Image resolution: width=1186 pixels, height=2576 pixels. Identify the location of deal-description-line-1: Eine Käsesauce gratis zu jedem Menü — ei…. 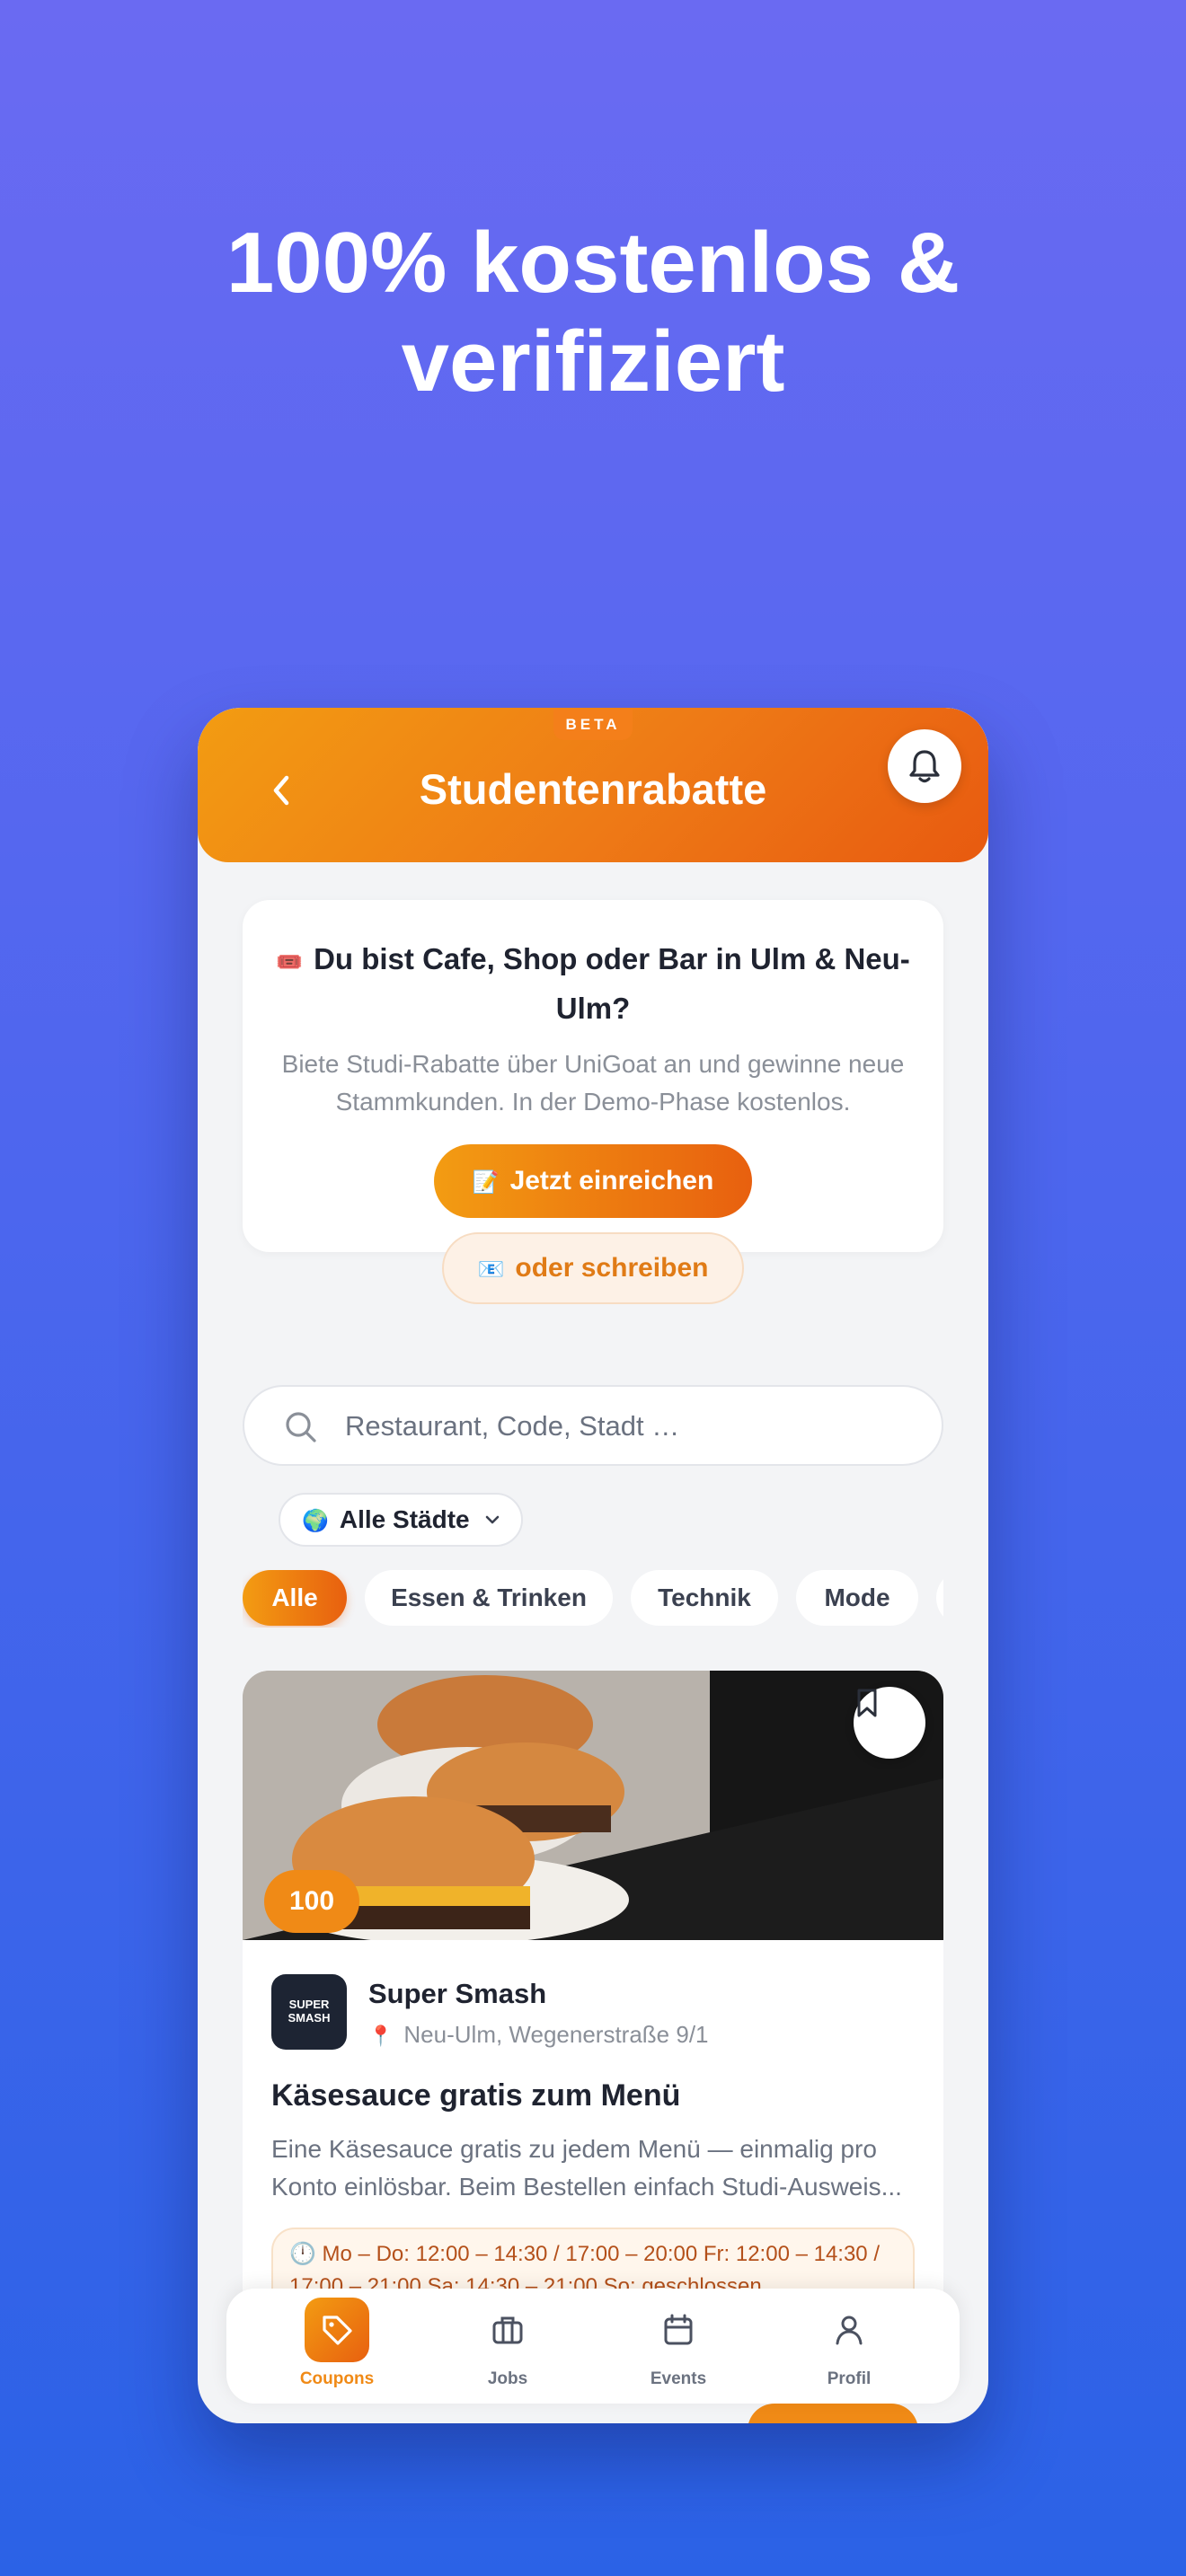
(574, 2149).